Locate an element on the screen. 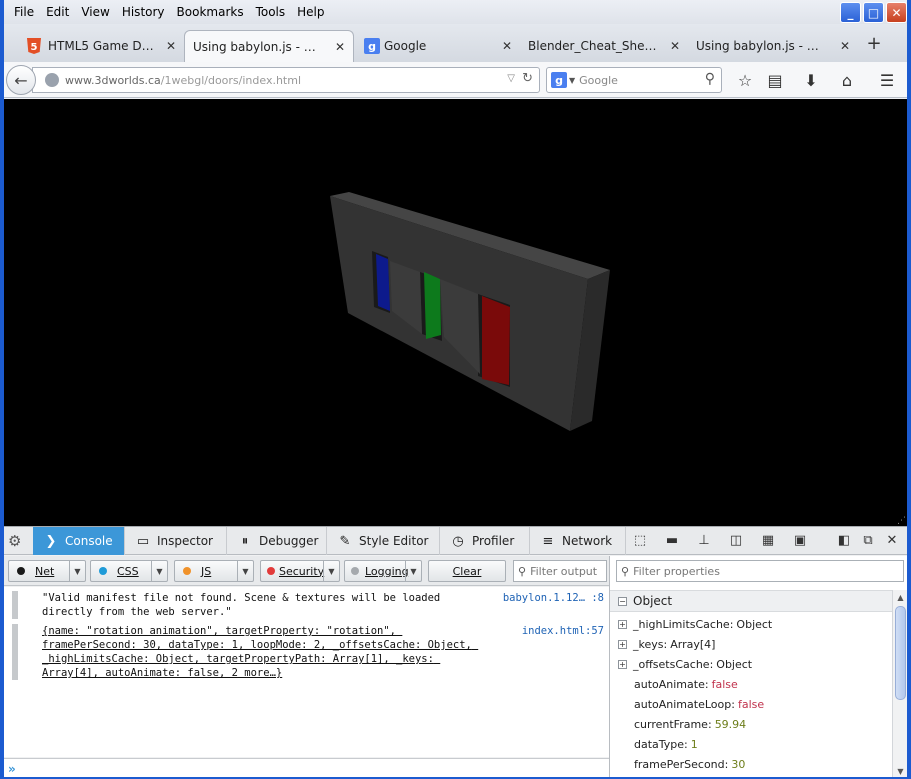 The width and height of the screenshot is (911, 779). profiler-icon: ◷ is located at coordinates (458, 541).